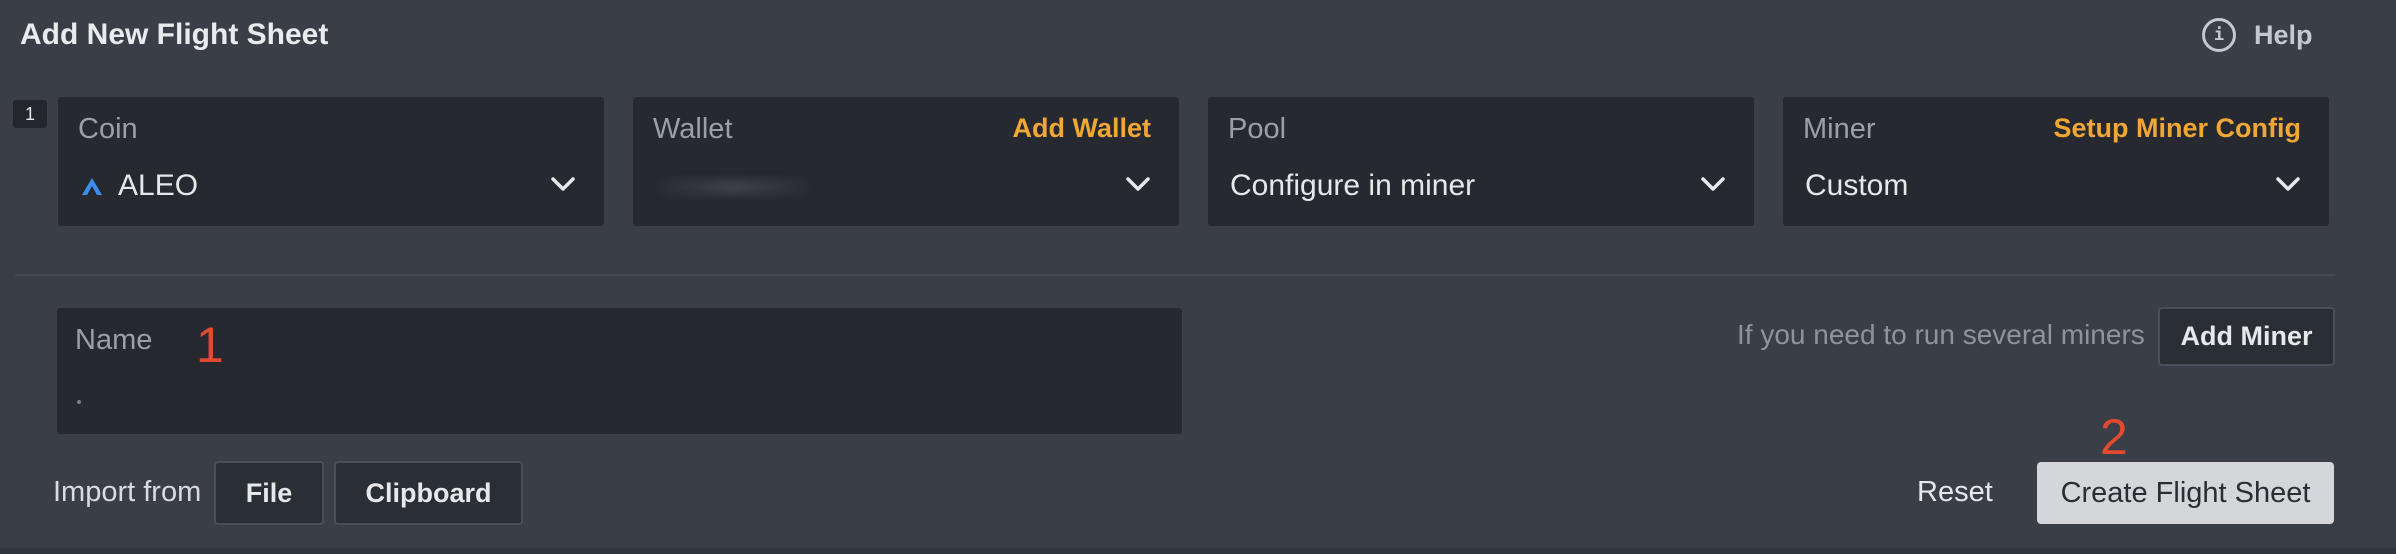  What do you see at coordinates (1175, 275) in the screenshot?
I see `section-divider` at bounding box center [1175, 275].